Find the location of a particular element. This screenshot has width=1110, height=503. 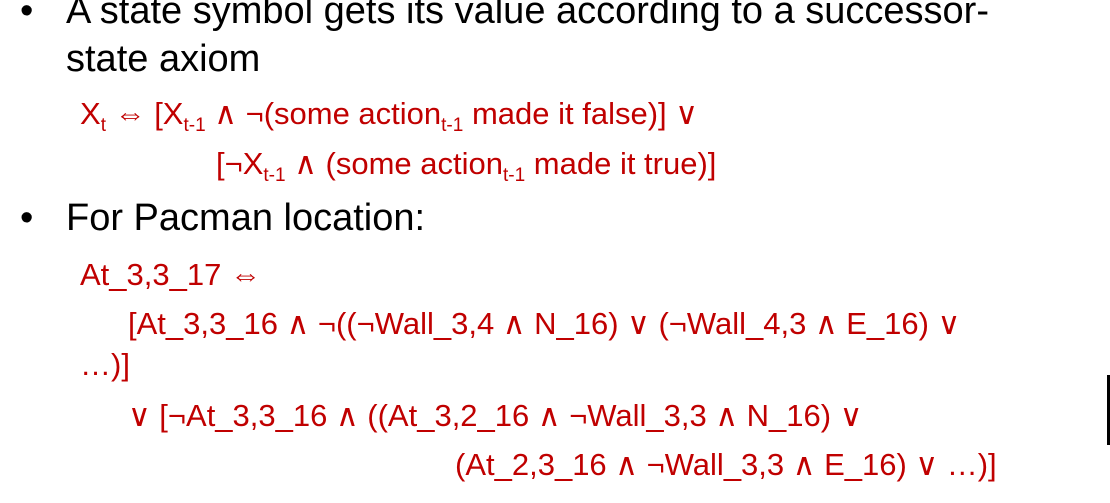

pacman-line-3: …)] is located at coordinates (105, 364).